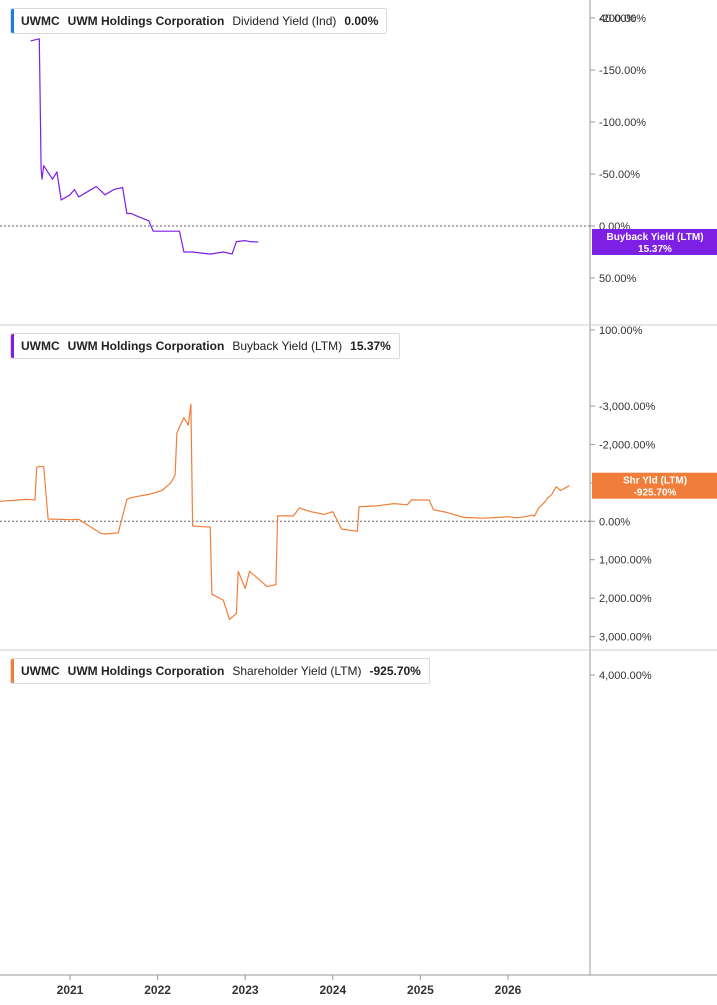 This screenshot has width=717, height=1005. I want to click on y-tick-label: -3,000.00%, so click(627, 407).